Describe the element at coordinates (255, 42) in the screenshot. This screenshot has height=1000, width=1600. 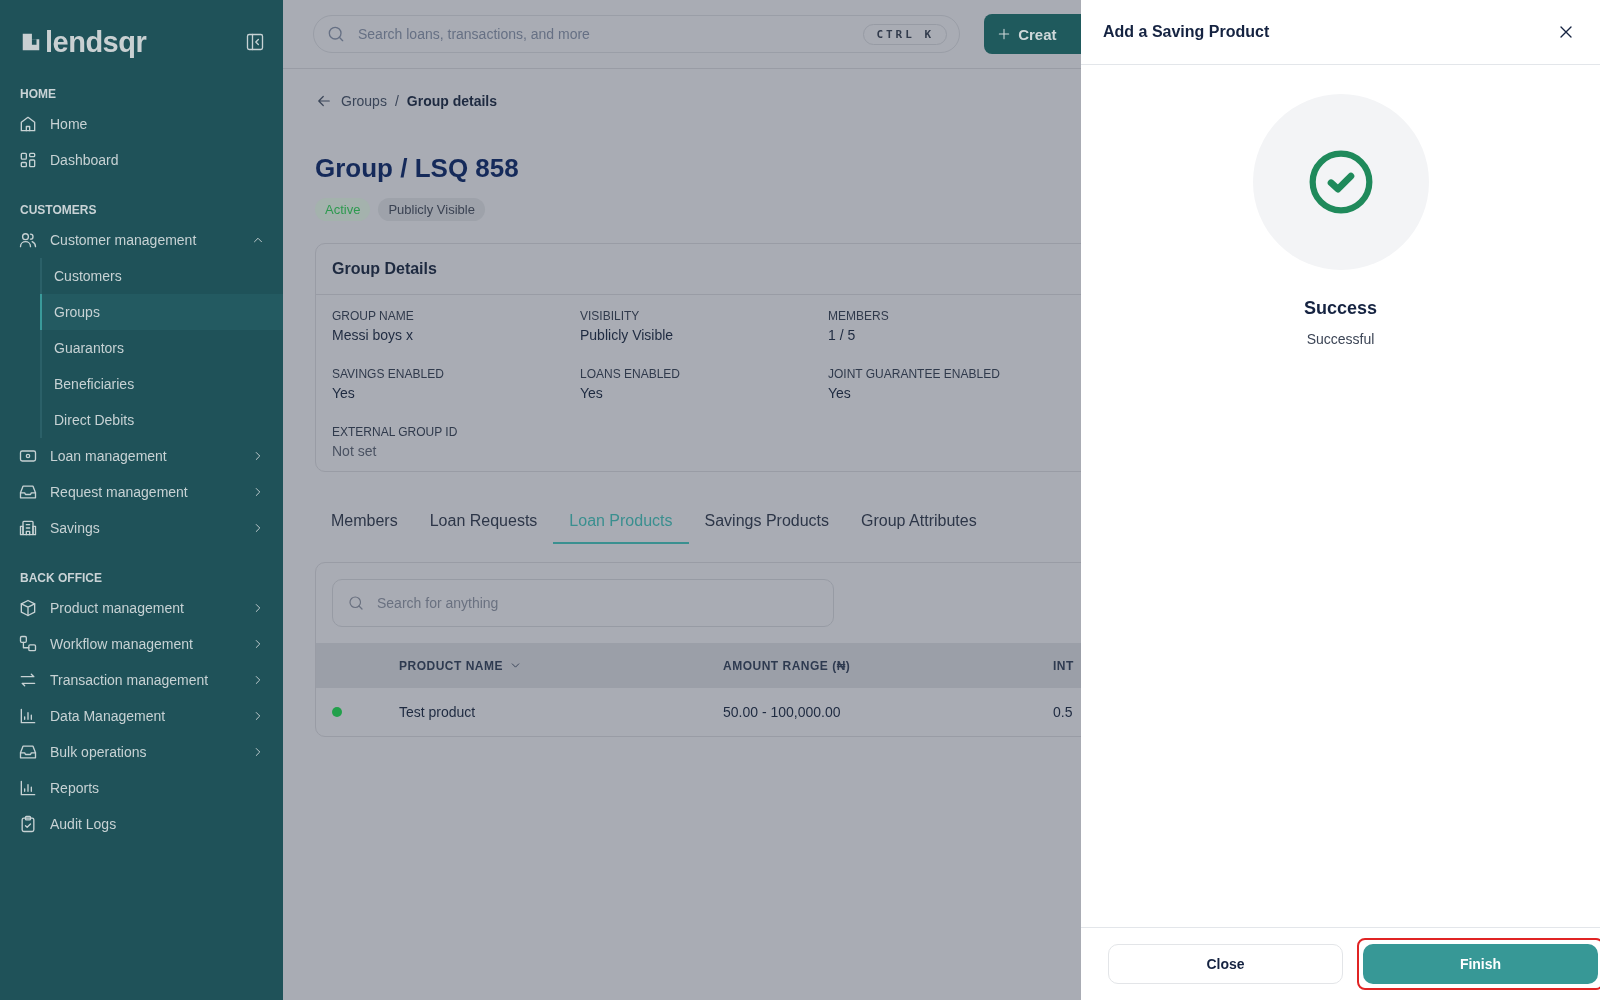
I see `sidebar-collapse-icon` at that location.